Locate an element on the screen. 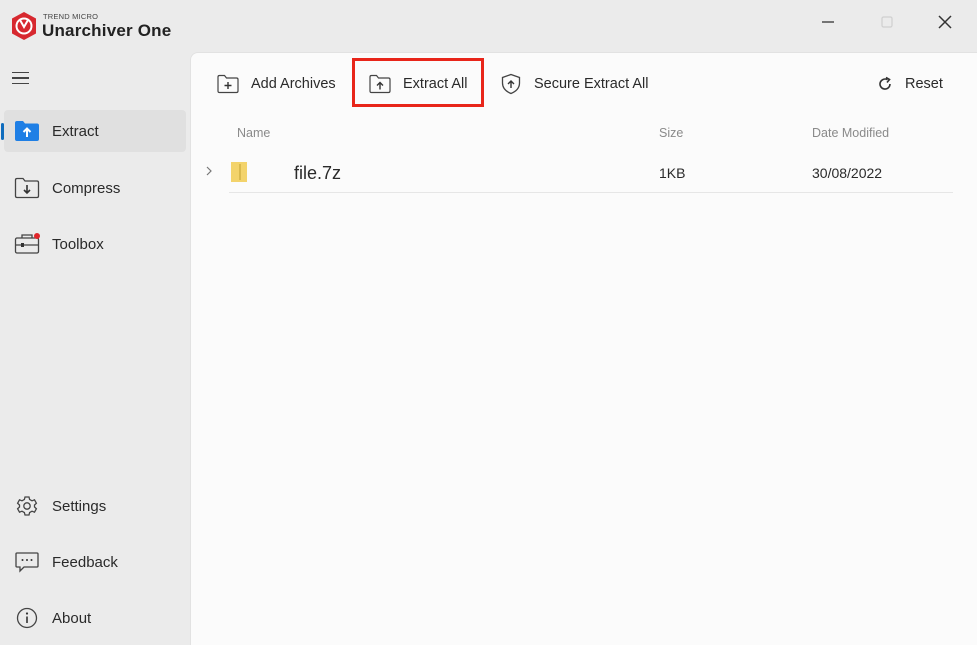  sidebar-item-toolbox: Toolbox is located at coordinates (95, 244).